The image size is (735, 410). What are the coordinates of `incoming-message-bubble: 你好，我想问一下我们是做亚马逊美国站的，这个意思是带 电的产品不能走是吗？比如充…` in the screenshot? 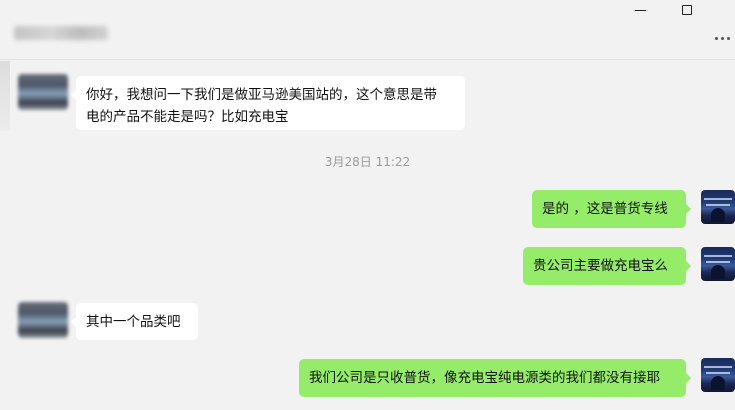 It's located at (268, 103).